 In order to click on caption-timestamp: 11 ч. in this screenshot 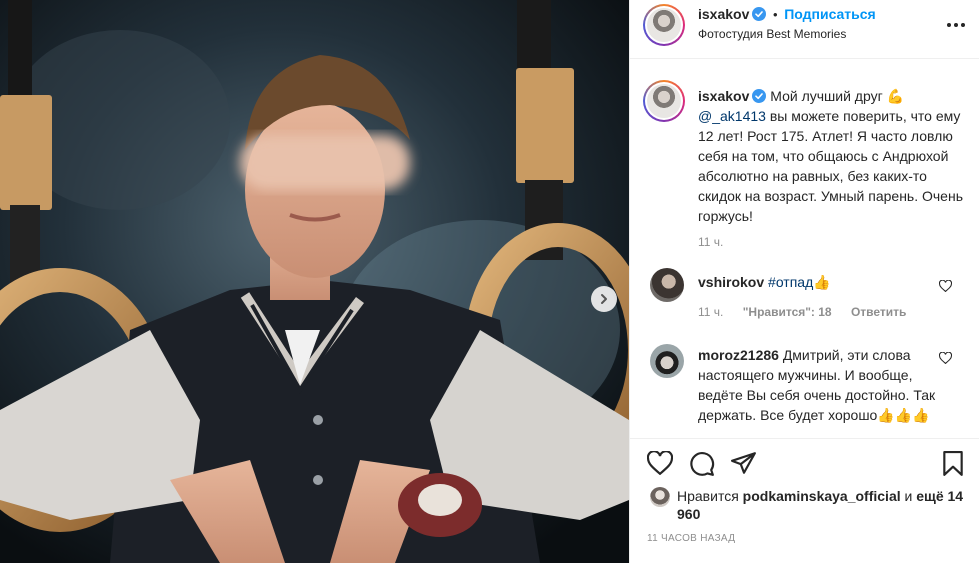, I will do `click(711, 242)`.